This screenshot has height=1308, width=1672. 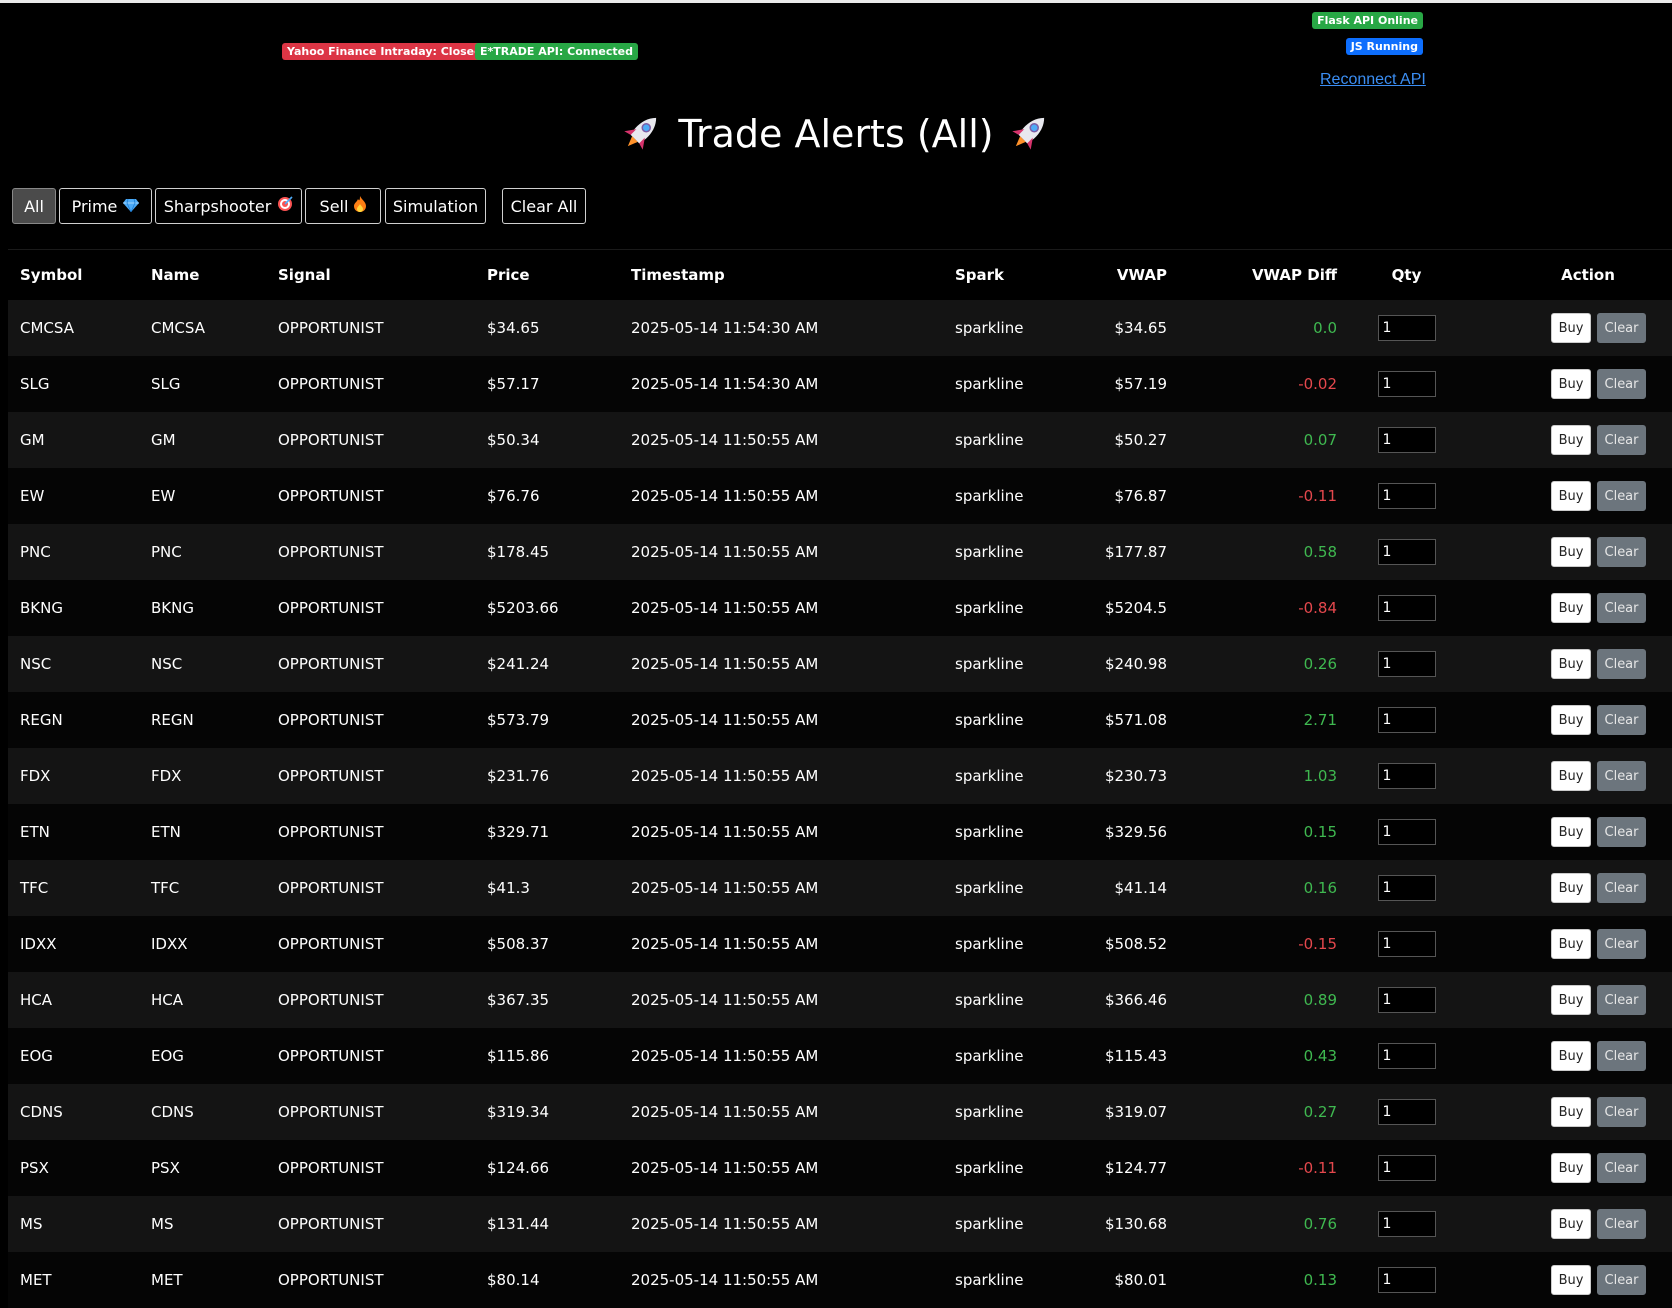 What do you see at coordinates (1264, 274) in the screenshot?
I see `header-vwap-diff: VWAP Diff` at bounding box center [1264, 274].